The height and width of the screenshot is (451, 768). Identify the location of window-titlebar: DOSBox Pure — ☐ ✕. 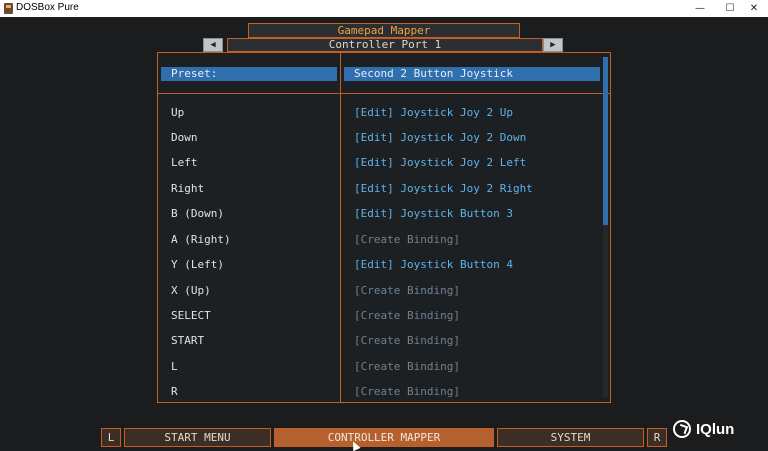
(384, 8).